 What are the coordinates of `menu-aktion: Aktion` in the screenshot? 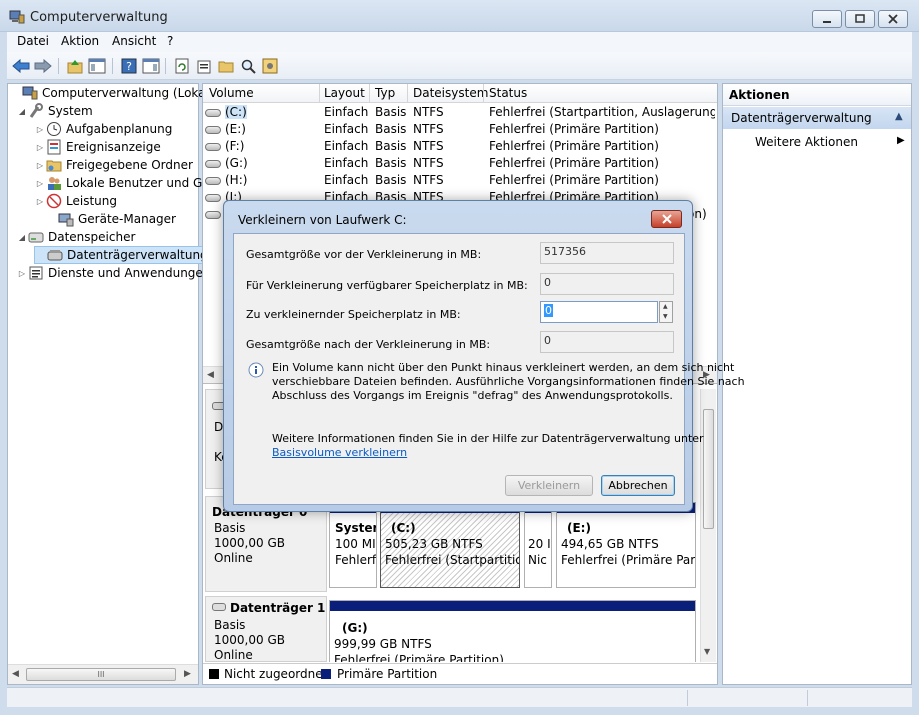 It's located at (80, 41).